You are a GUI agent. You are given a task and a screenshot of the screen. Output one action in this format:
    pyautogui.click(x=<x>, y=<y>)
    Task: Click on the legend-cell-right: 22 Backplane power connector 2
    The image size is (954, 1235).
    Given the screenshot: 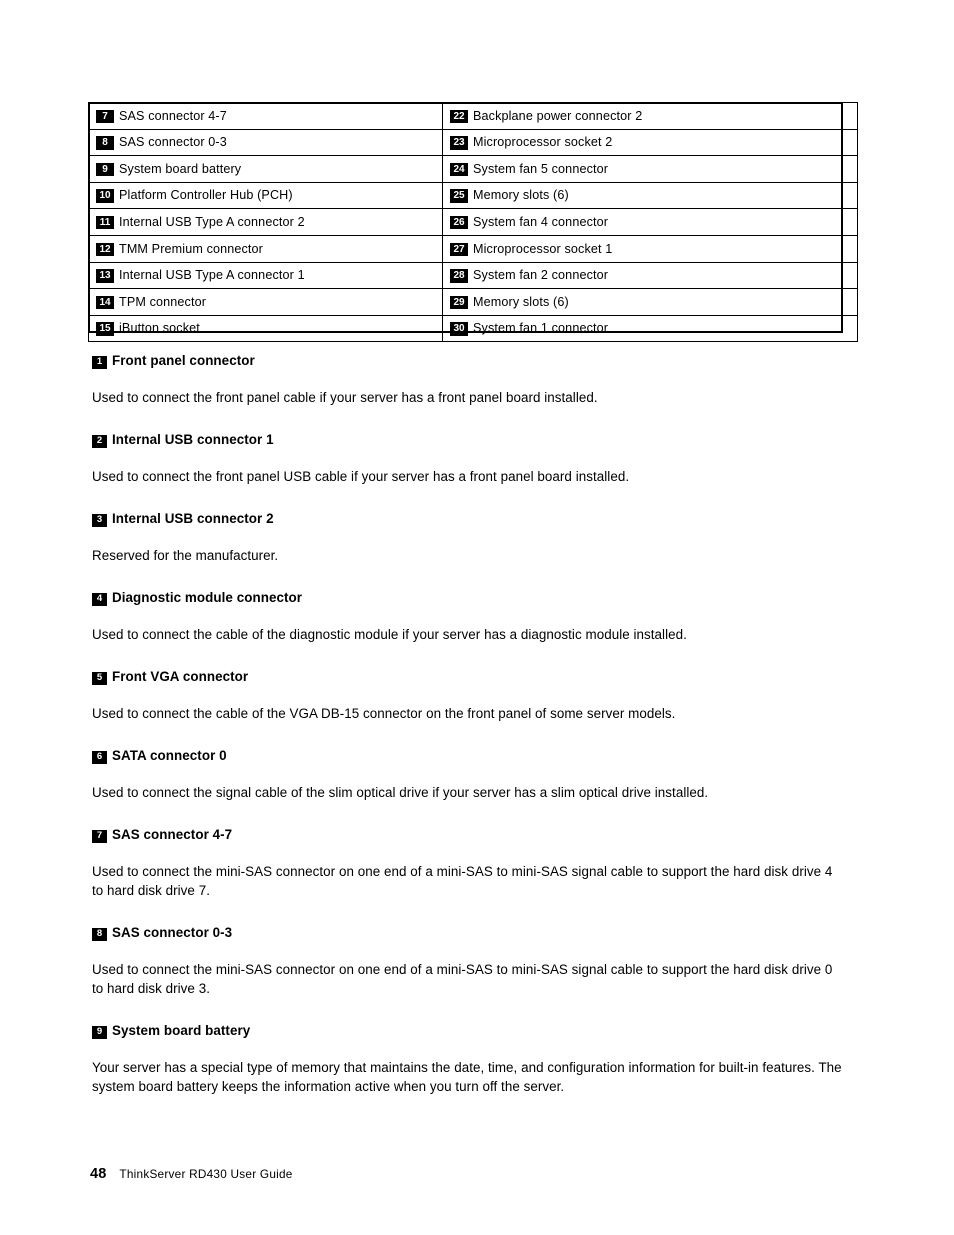 What is the action you would take?
    pyautogui.click(x=650, y=116)
    